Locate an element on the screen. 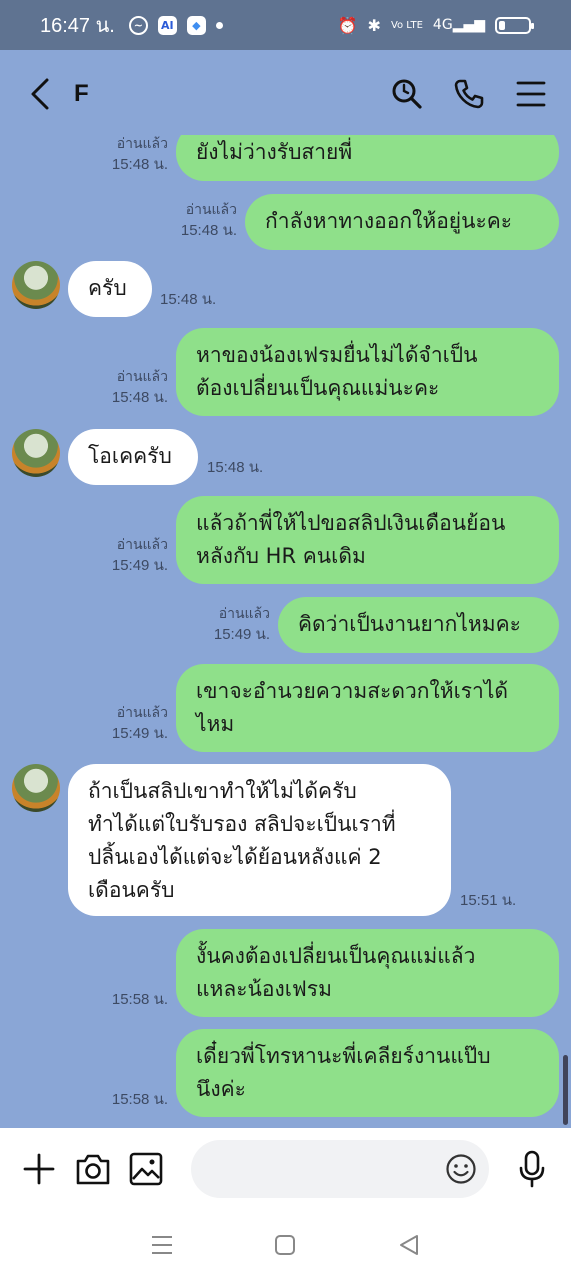 The image size is (571, 1280). message-text: แหละน้องเฟรม is located at coordinates (264, 989).